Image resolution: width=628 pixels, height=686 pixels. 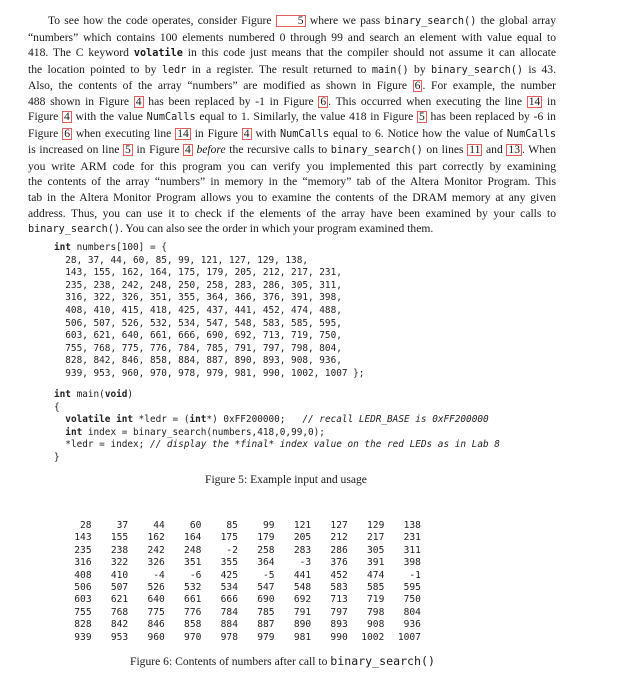 I want to click on table-cell: 364, so click(x=266, y=563).